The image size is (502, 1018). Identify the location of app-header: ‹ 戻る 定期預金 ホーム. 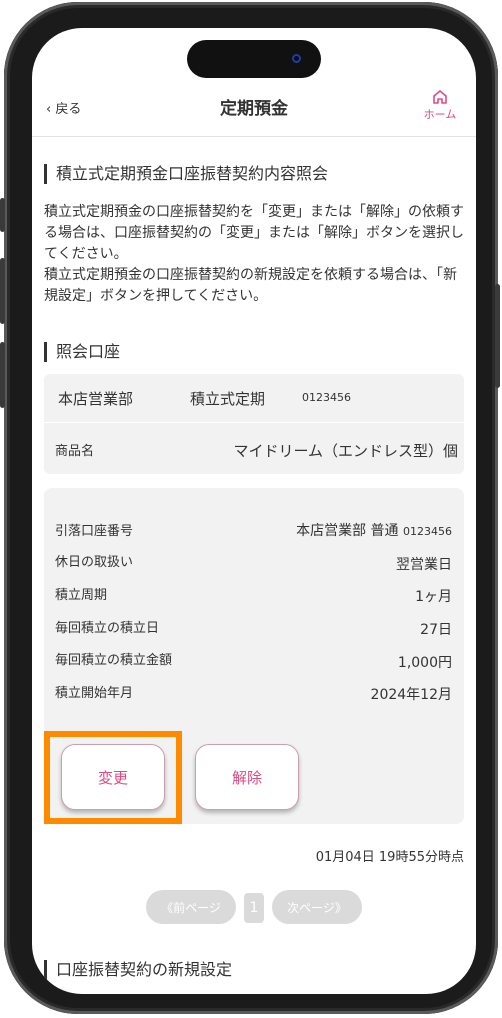
(254, 111).